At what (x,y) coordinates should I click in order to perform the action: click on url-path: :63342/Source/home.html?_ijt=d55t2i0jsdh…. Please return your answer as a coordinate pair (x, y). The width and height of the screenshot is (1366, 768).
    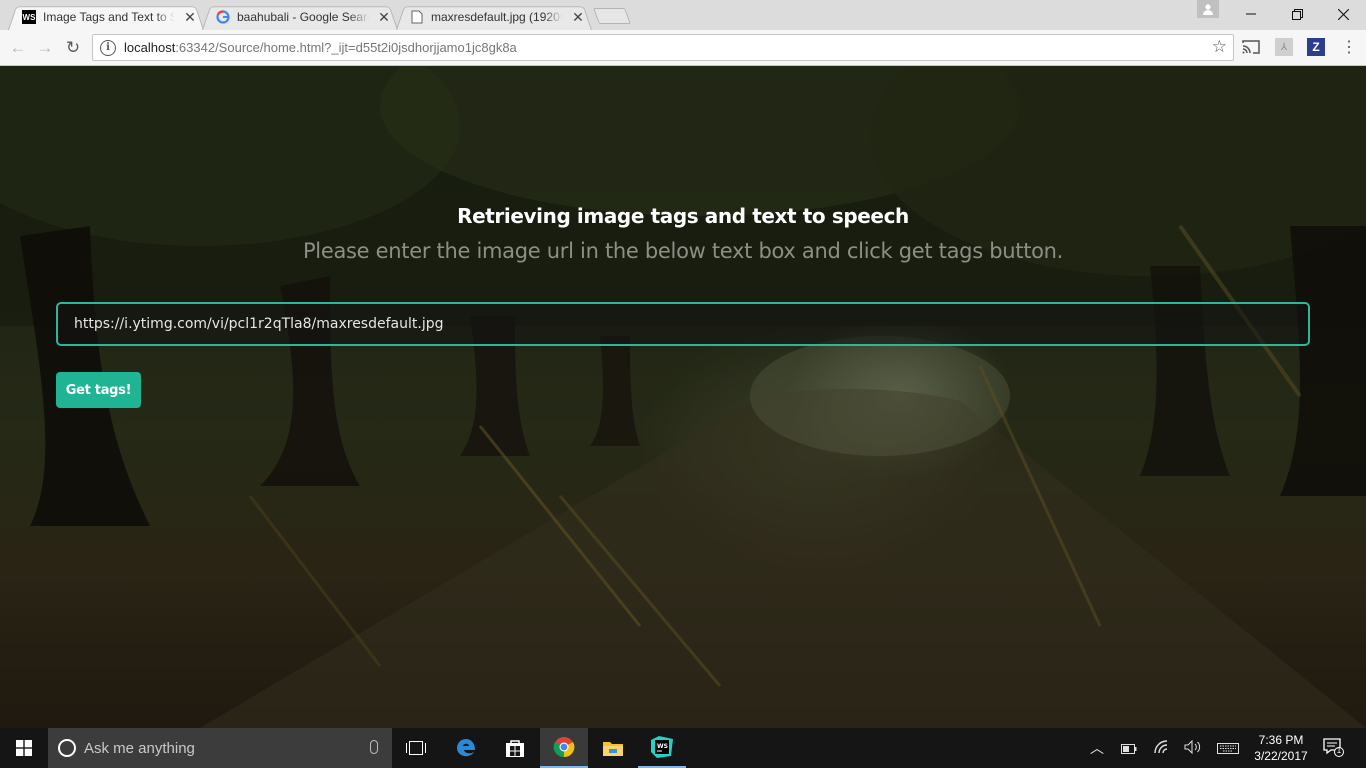
    Looking at the image, I should click on (346, 47).